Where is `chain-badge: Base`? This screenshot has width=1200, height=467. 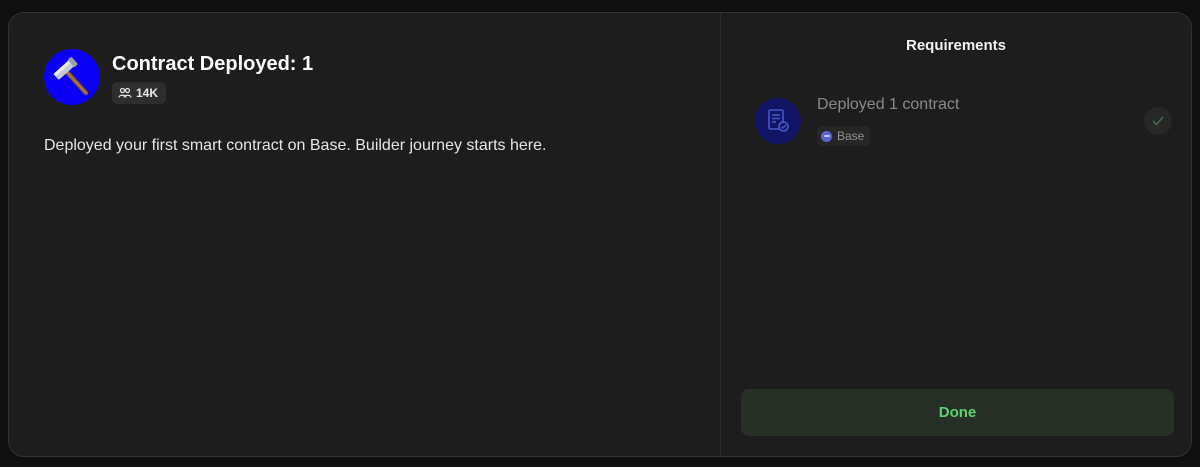 chain-badge: Base is located at coordinates (844, 136).